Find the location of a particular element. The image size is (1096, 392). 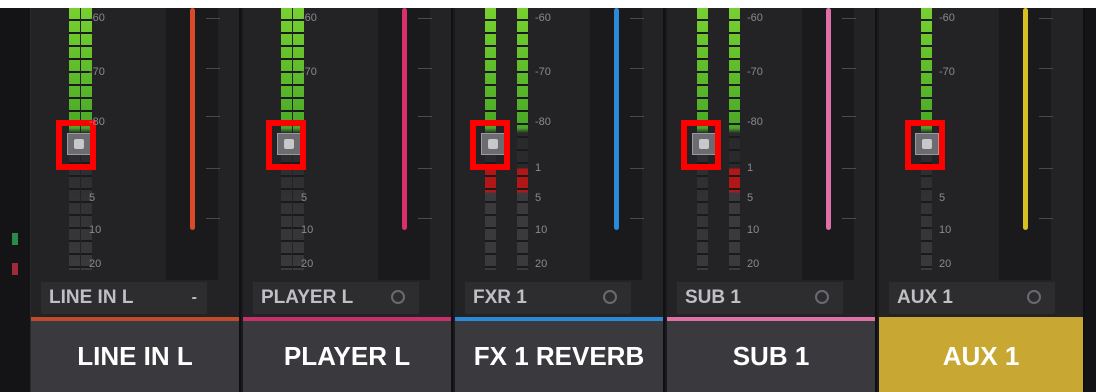

channel-name-text: LINE IN L is located at coordinates (91, 297).